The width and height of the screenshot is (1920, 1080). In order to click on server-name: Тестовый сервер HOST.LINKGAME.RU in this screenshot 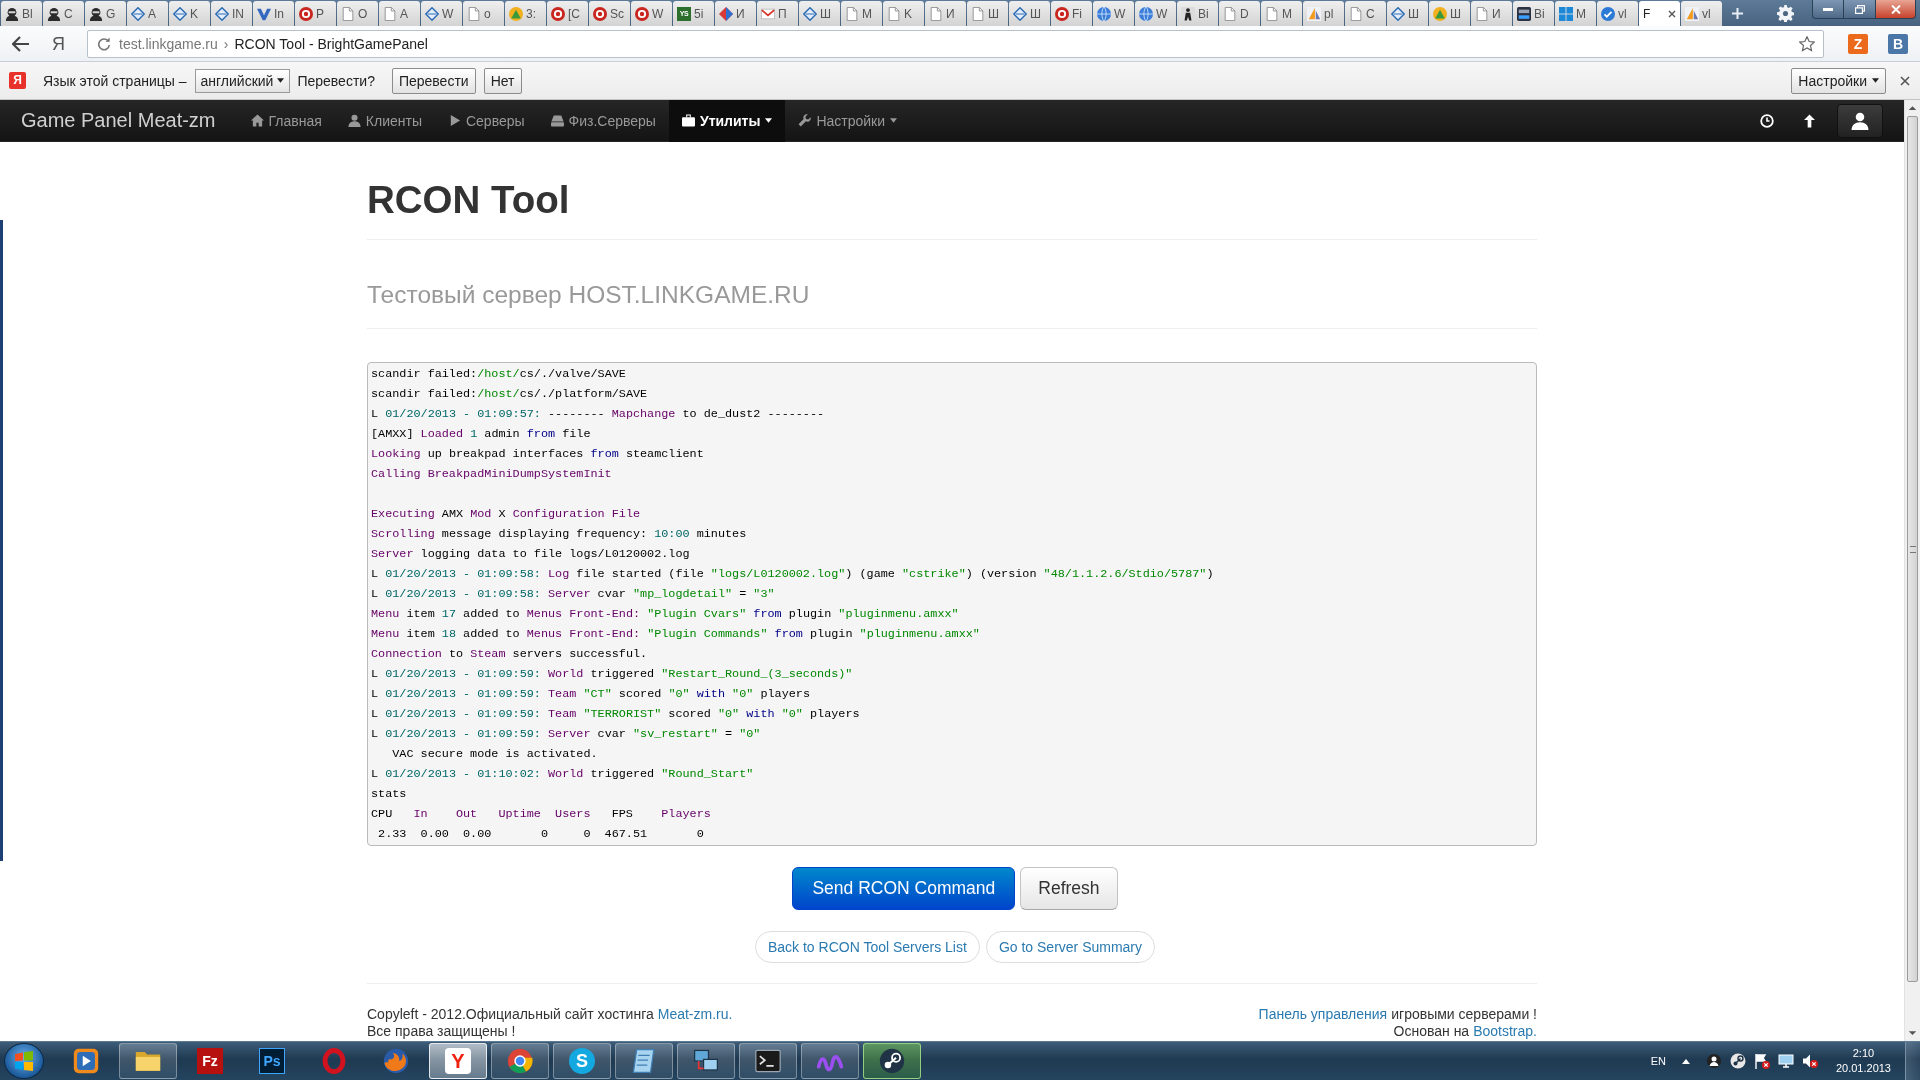, I will do `click(589, 295)`.